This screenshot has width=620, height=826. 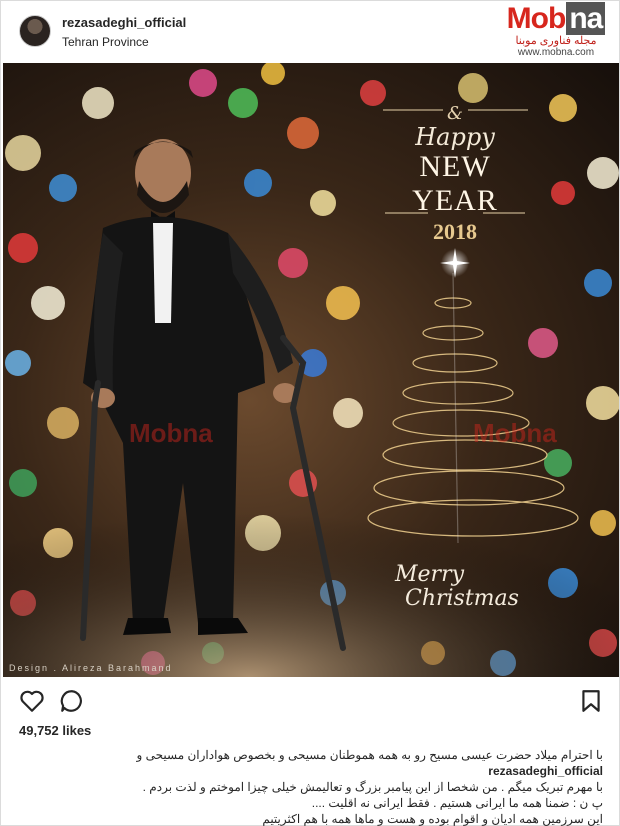 What do you see at coordinates (462, 598) in the screenshot?
I see `merry-line2: Christmas` at bounding box center [462, 598].